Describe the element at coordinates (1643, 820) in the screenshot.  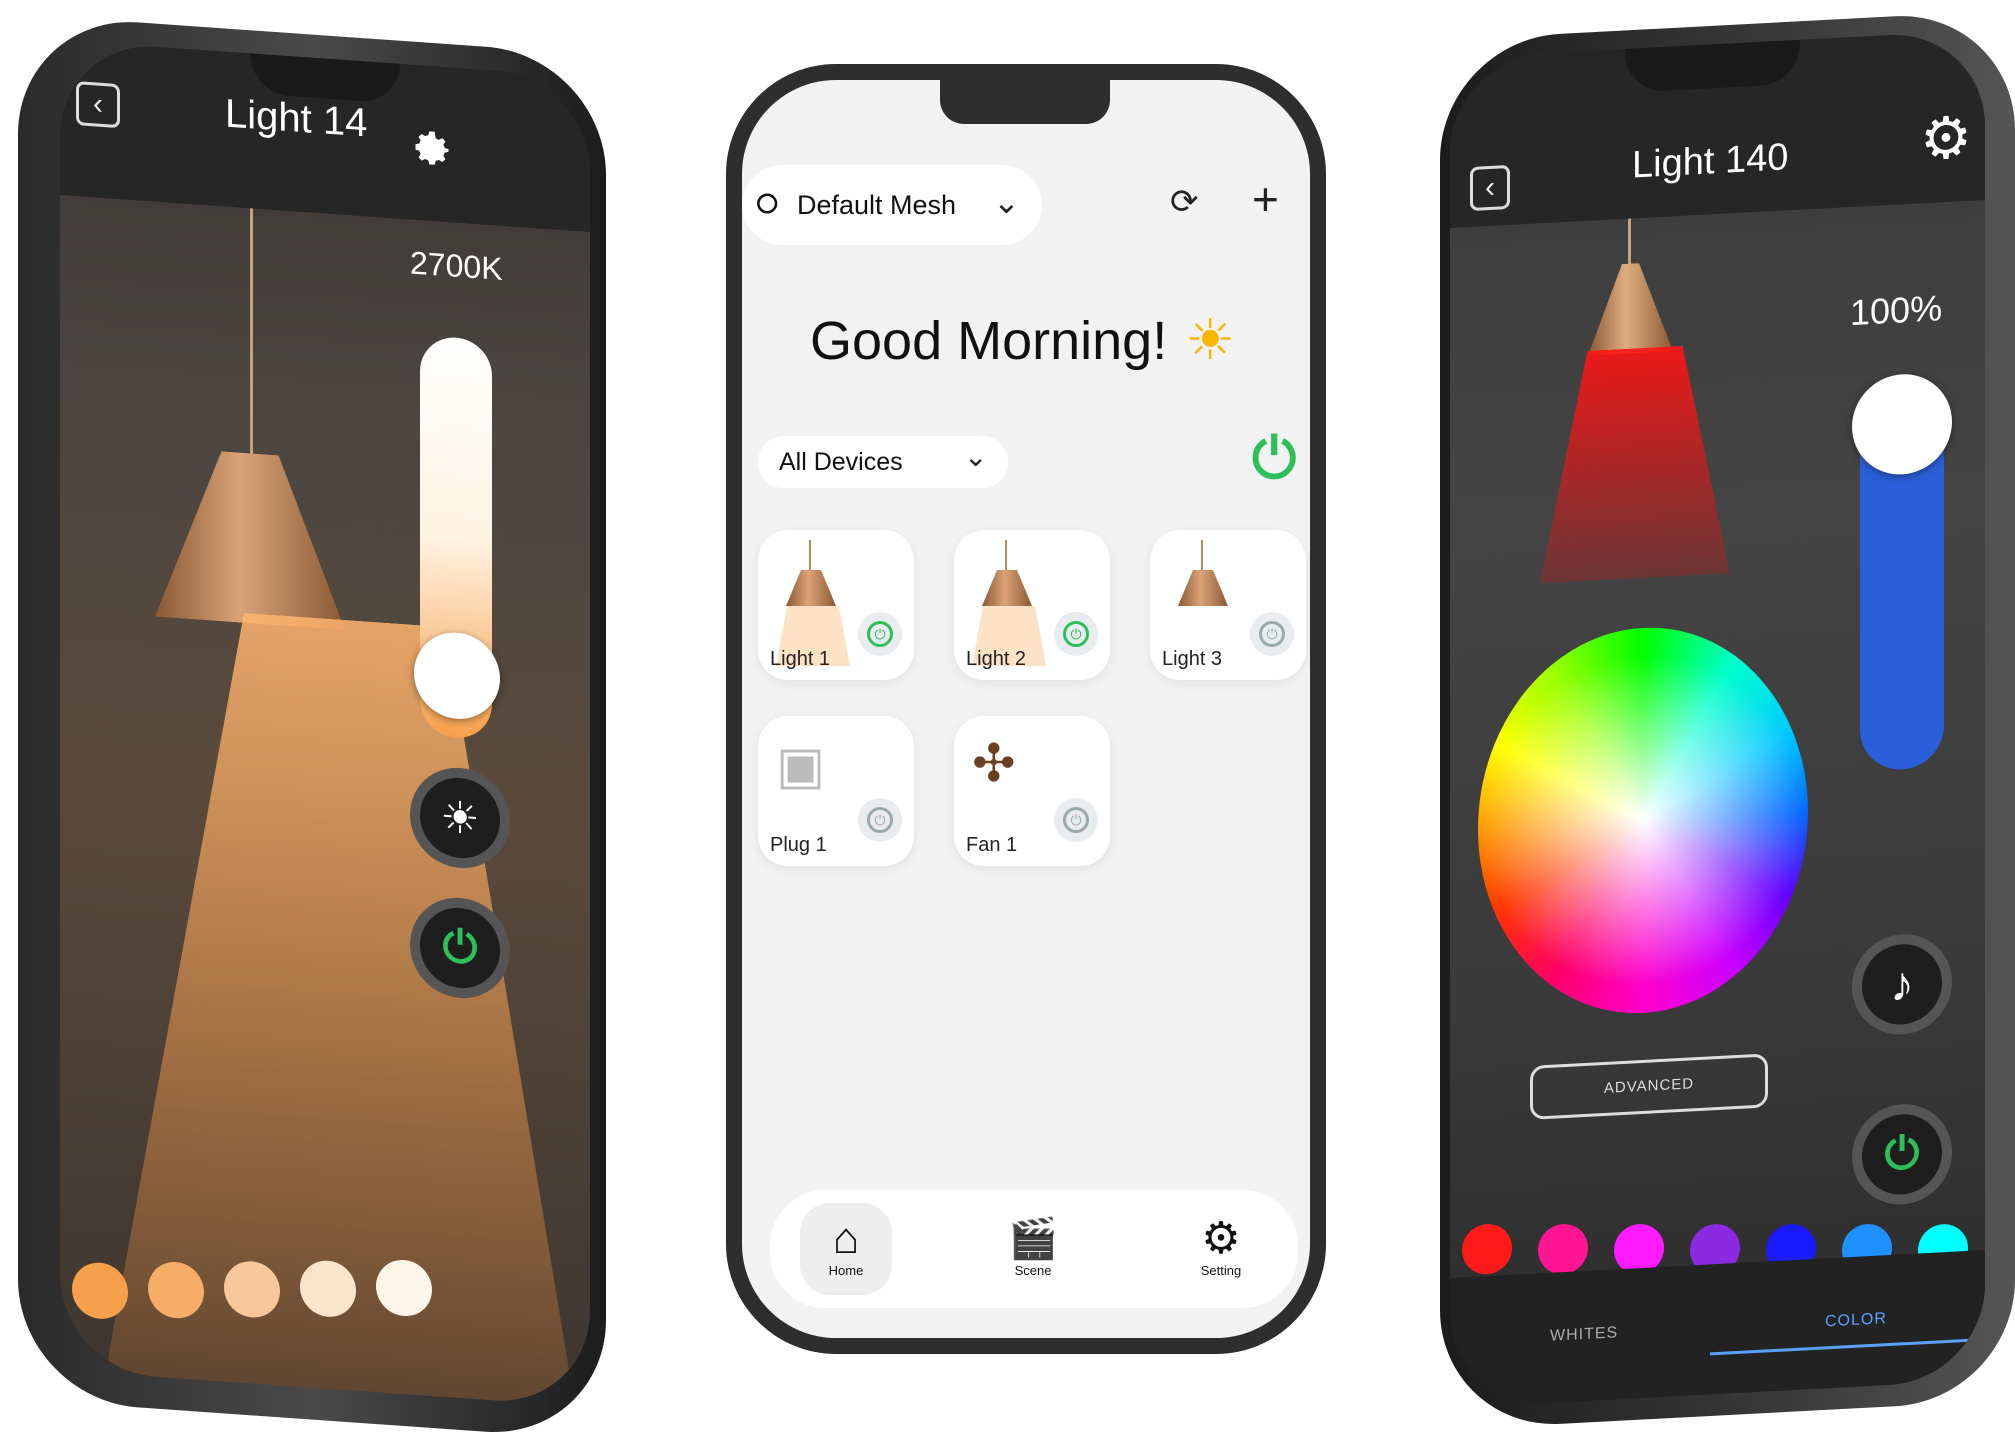
I see `color-wheel` at that location.